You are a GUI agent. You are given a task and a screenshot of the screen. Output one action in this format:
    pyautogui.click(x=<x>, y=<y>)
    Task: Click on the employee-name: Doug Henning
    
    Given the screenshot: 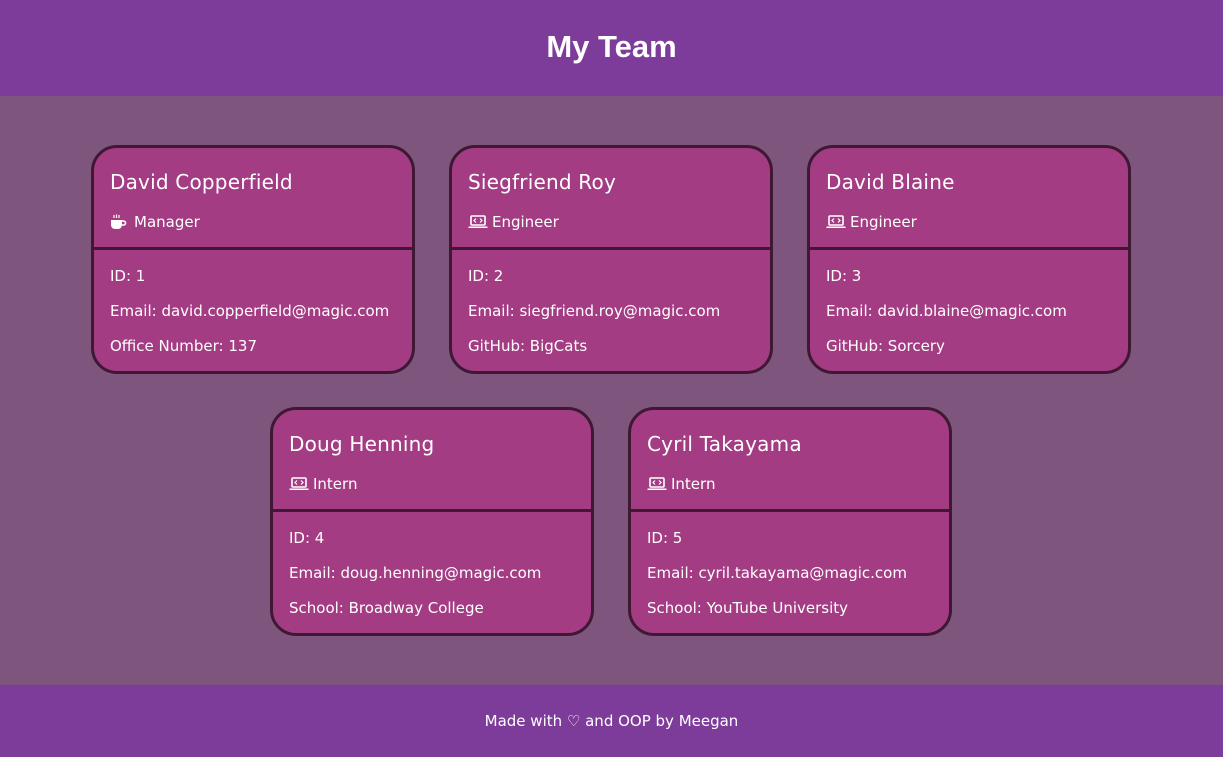 What is the action you would take?
    pyautogui.click(x=362, y=444)
    